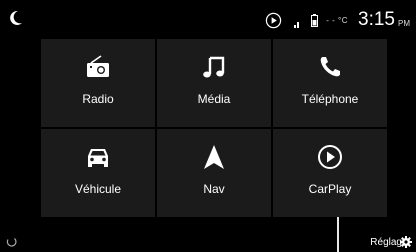 Image resolution: width=416 pixels, height=252 pixels. I want to click on bottom-bar: Réglag, so click(208, 234).